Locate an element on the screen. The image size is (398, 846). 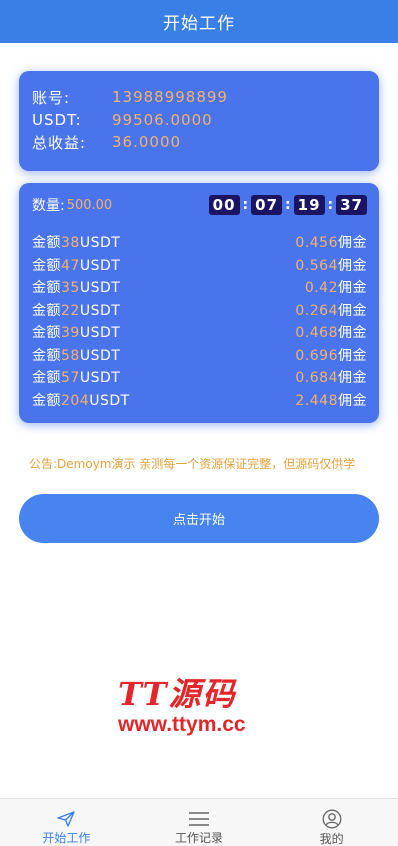
watermark-logo: TT源码 www.ttym.cc is located at coordinates (198, 710).